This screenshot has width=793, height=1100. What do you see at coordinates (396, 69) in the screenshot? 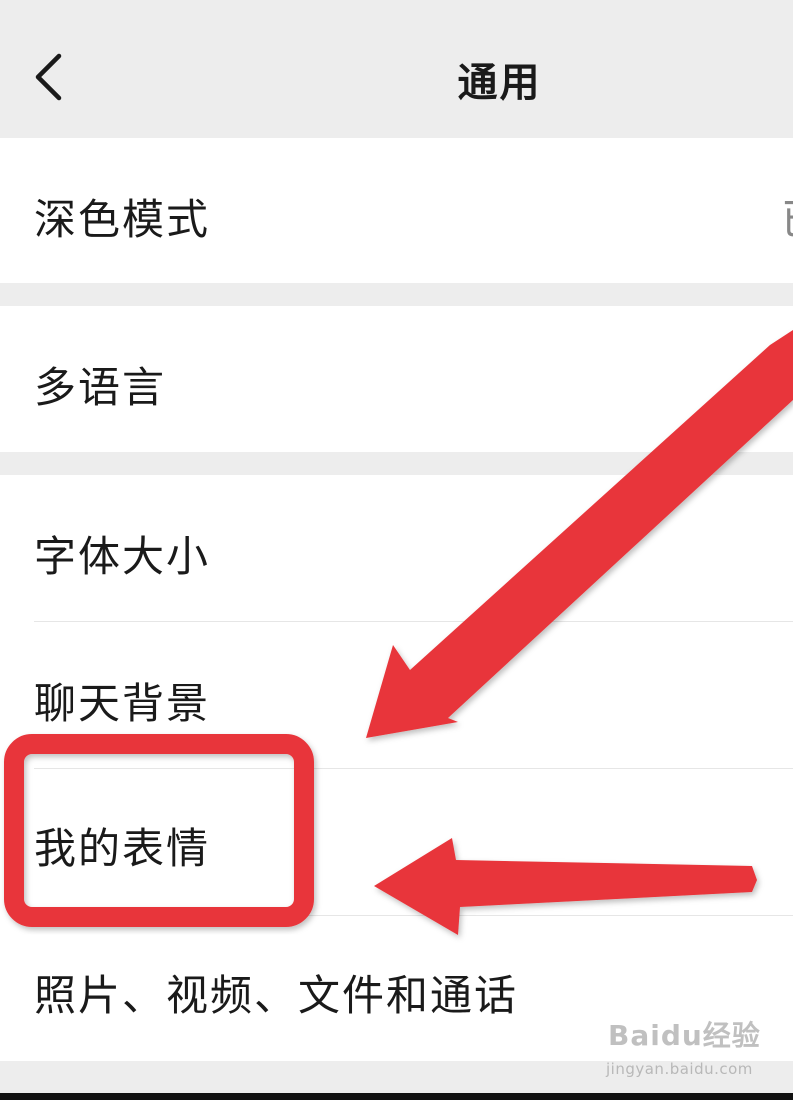
I see `nav-bar: 通用` at bounding box center [396, 69].